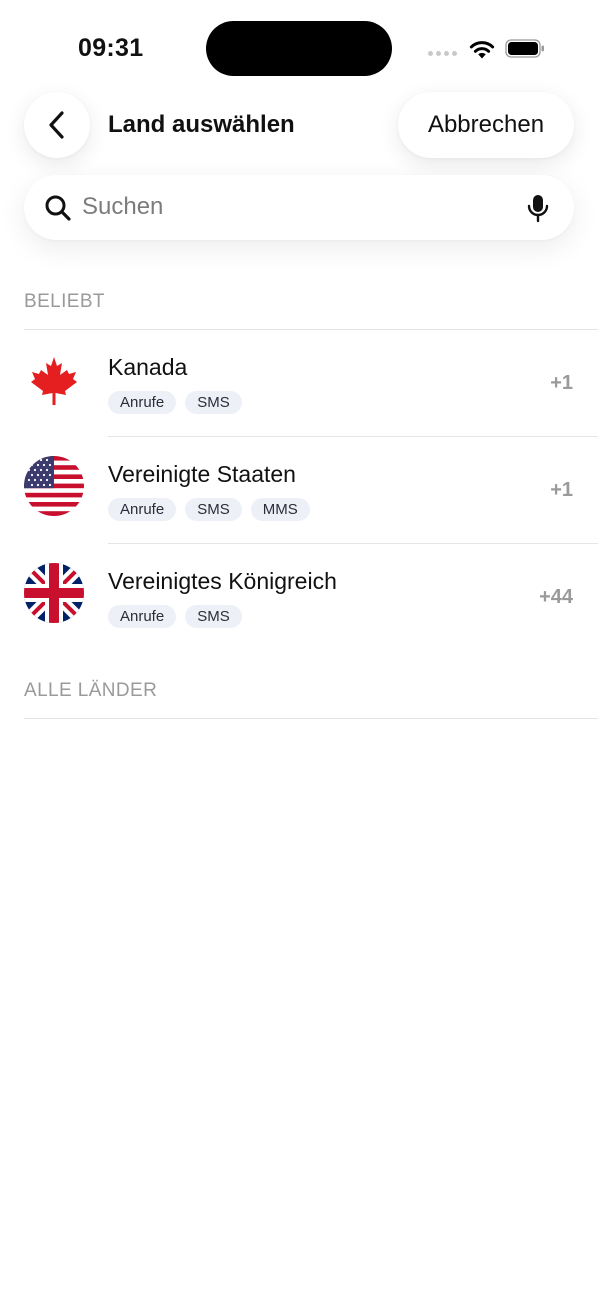  I want to click on country-name: Vereinigtes Königreich, so click(222, 581).